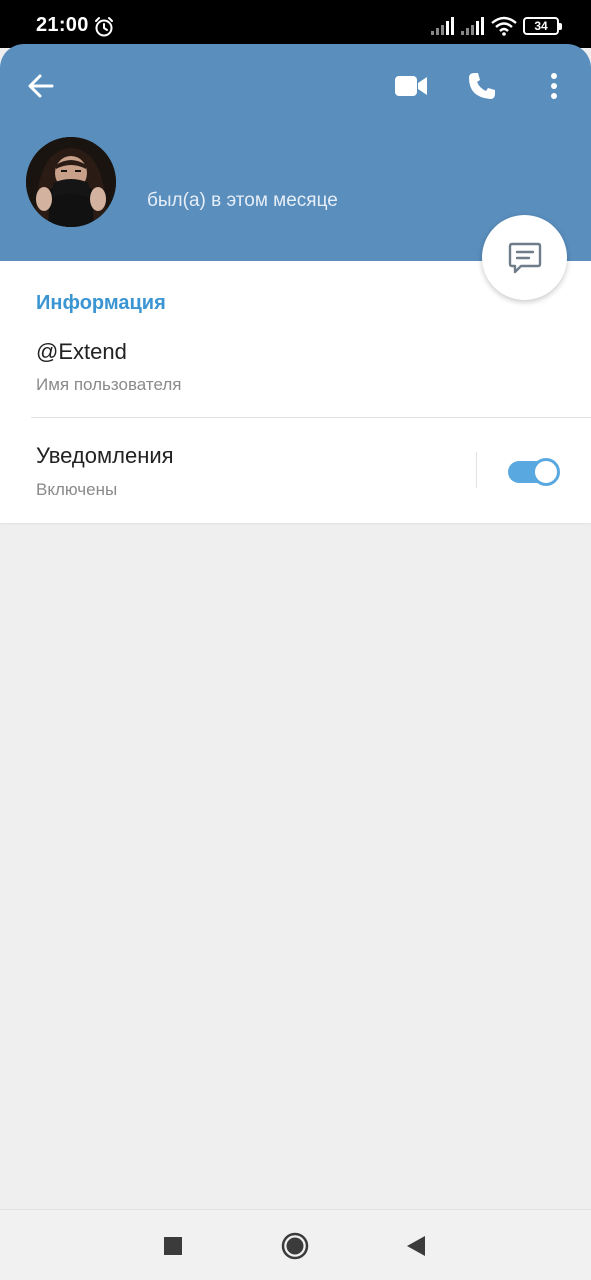 Image resolution: width=591 pixels, height=1280 pixels. What do you see at coordinates (546, 472) in the screenshot?
I see `toggle-knob` at bounding box center [546, 472].